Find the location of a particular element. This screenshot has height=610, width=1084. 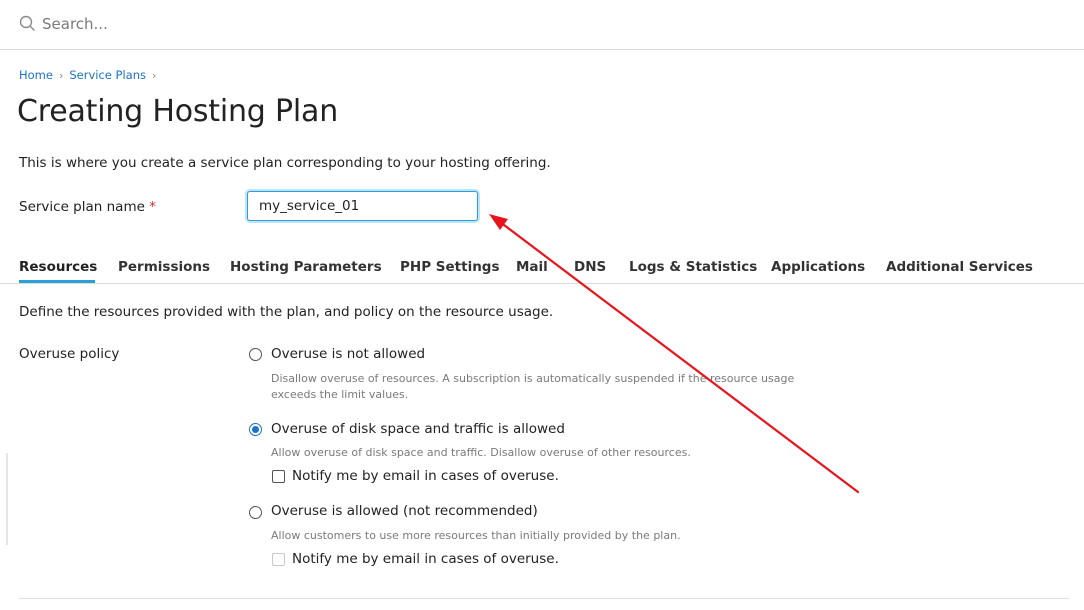

overuse-not-allowed-radio is located at coordinates (255, 354).